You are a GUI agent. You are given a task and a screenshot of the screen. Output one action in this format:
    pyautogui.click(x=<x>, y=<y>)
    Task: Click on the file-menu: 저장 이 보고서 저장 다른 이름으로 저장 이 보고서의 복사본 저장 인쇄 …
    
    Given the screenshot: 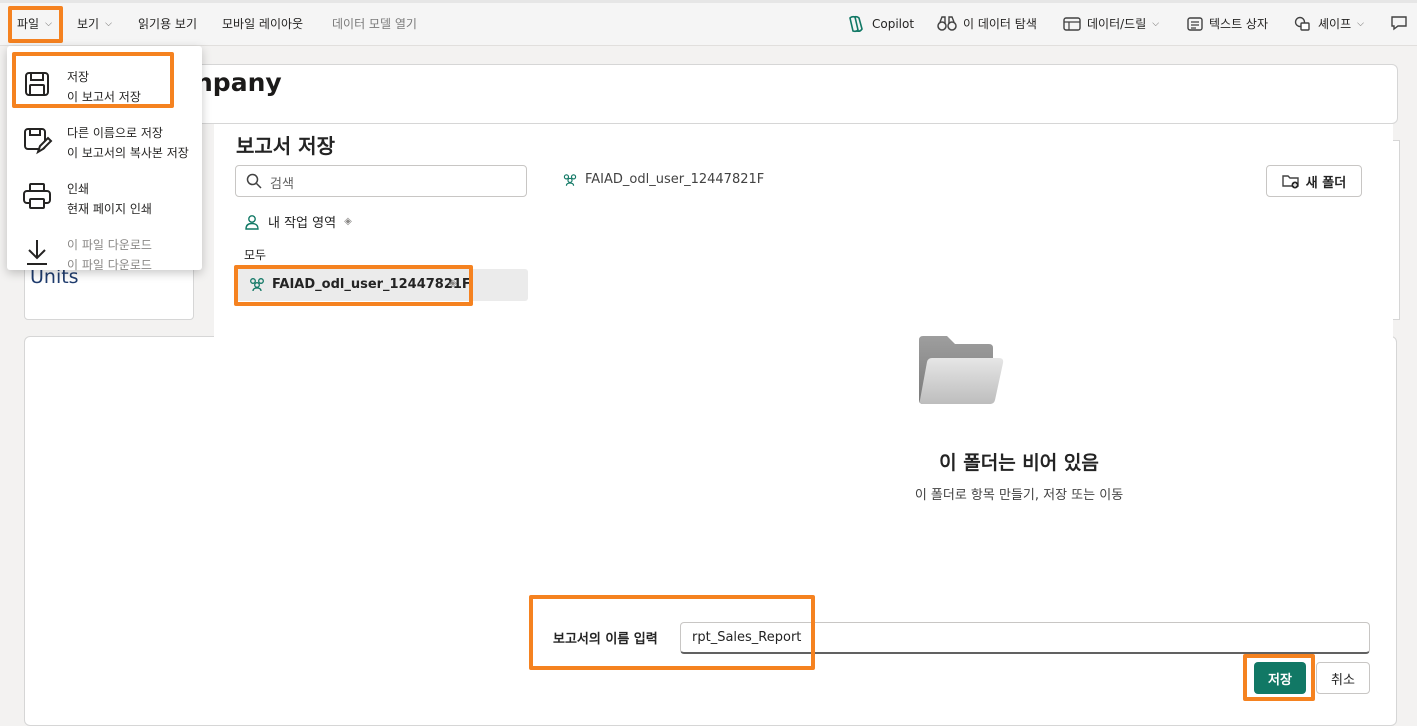 What is the action you would take?
    pyautogui.click(x=104, y=159)
    